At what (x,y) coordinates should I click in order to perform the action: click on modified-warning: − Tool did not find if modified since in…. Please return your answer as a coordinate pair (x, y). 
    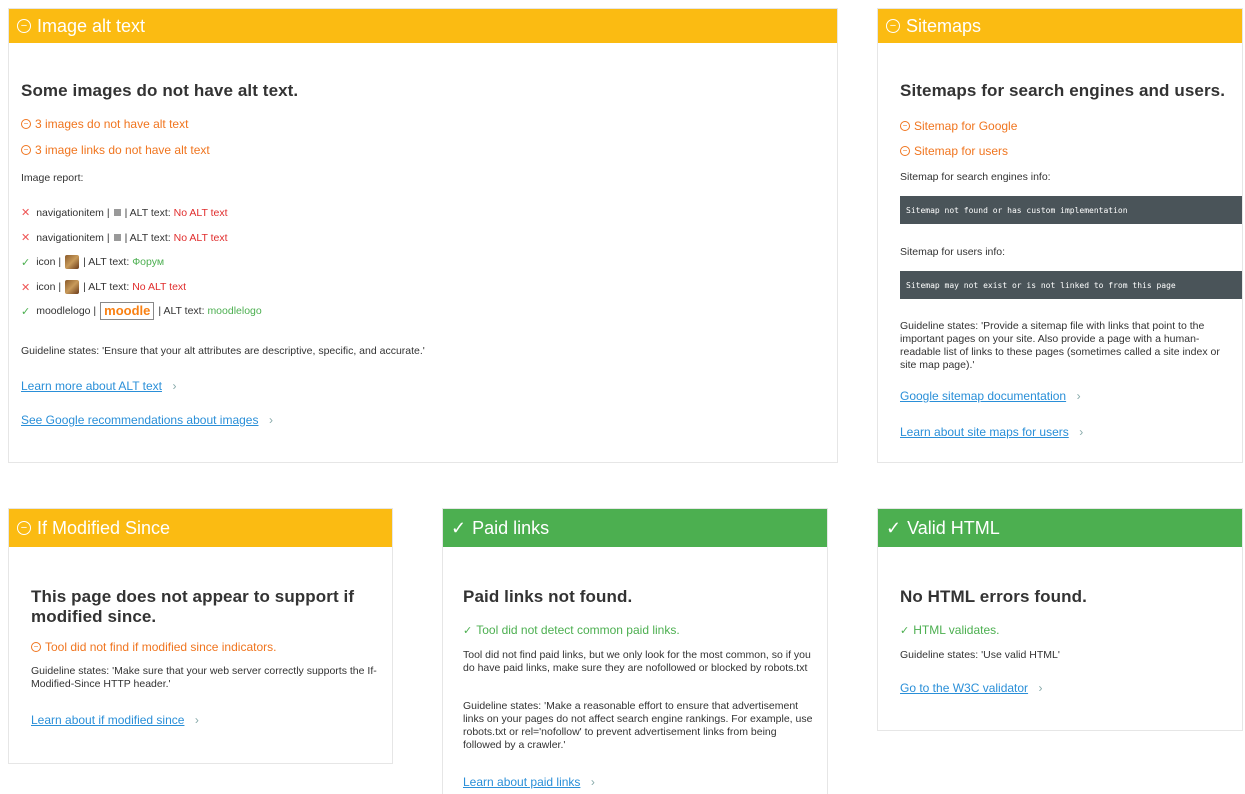
    Looking at the image, I should click on (153, 647).